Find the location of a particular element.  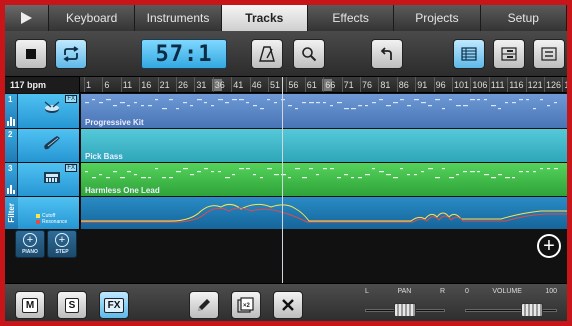

level-meter-icon is located at coordinates (11, 189).